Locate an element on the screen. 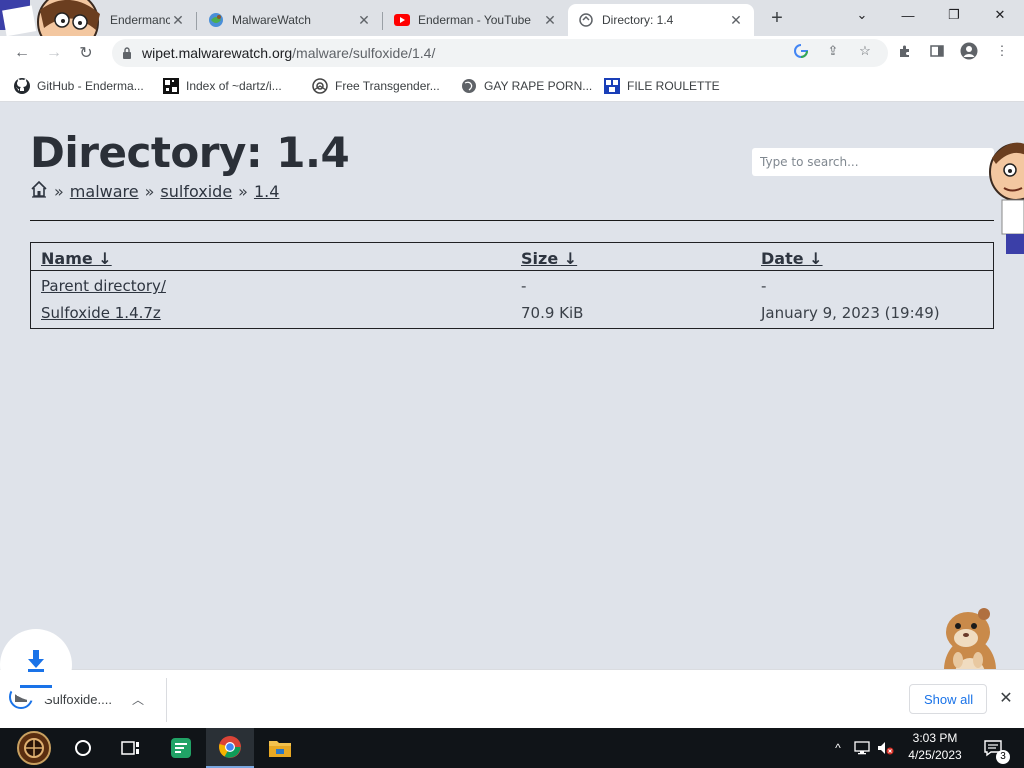  task-view-icon is located at coordinates (130, 748).